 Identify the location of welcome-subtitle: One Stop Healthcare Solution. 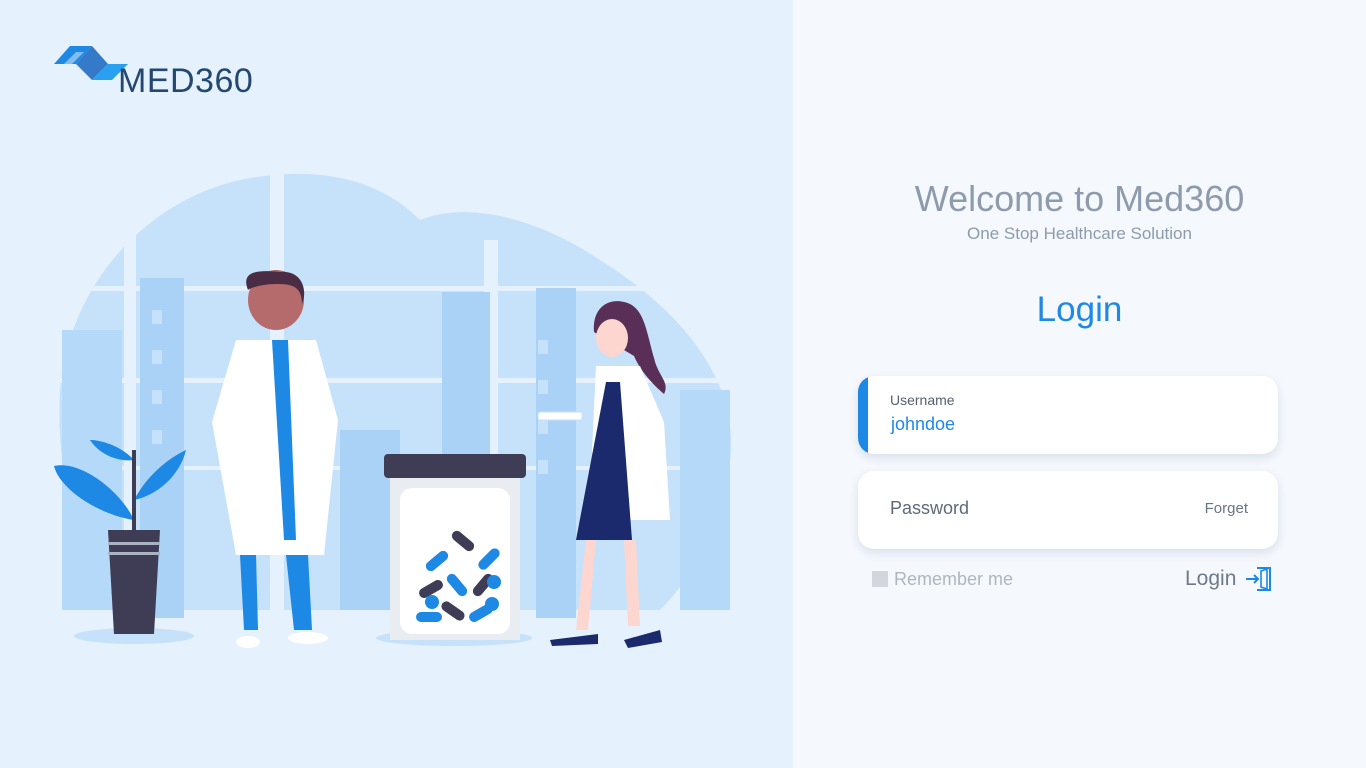
(1079, 233).